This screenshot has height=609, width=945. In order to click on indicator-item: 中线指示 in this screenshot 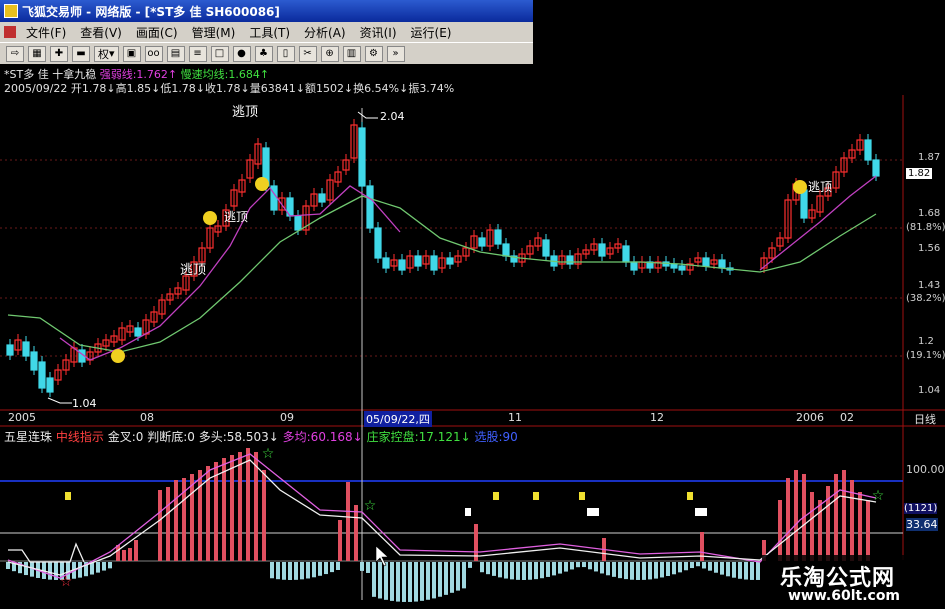, I will do `click(79, 437)`.